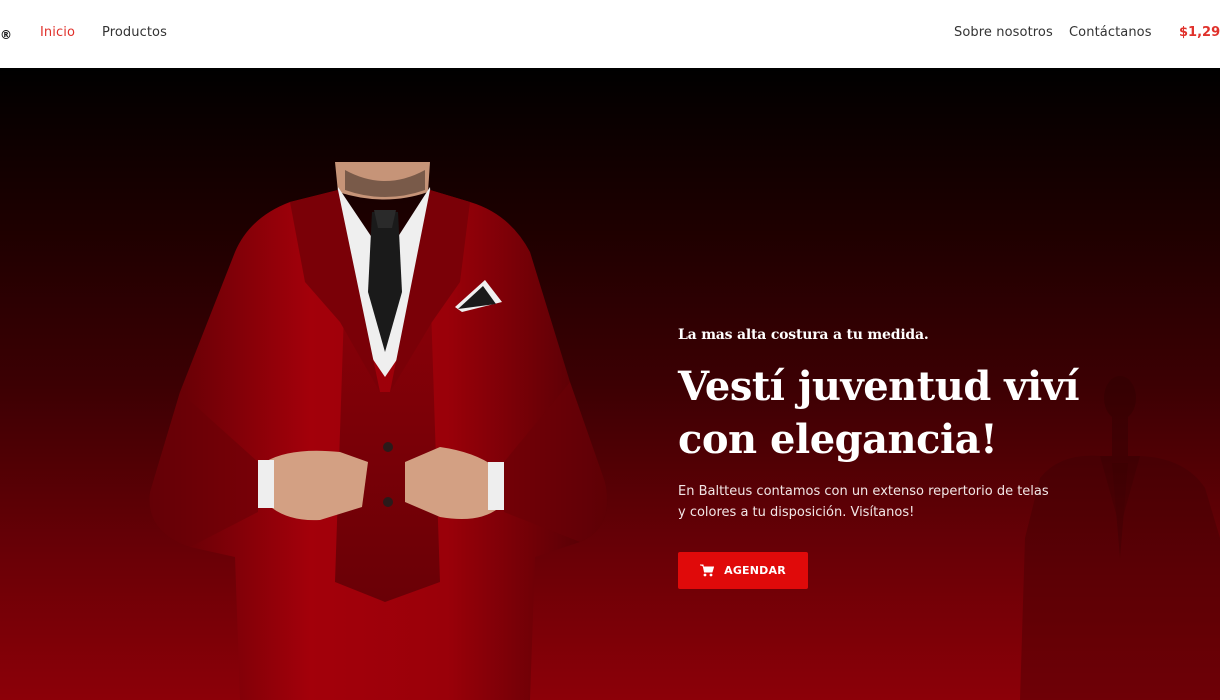 The image size is (1220, 700). What do you see at coordinates (57, 32) in the screenshot?
I see `nav-link-inicio: Inicio` at bounding box center [57, 32].